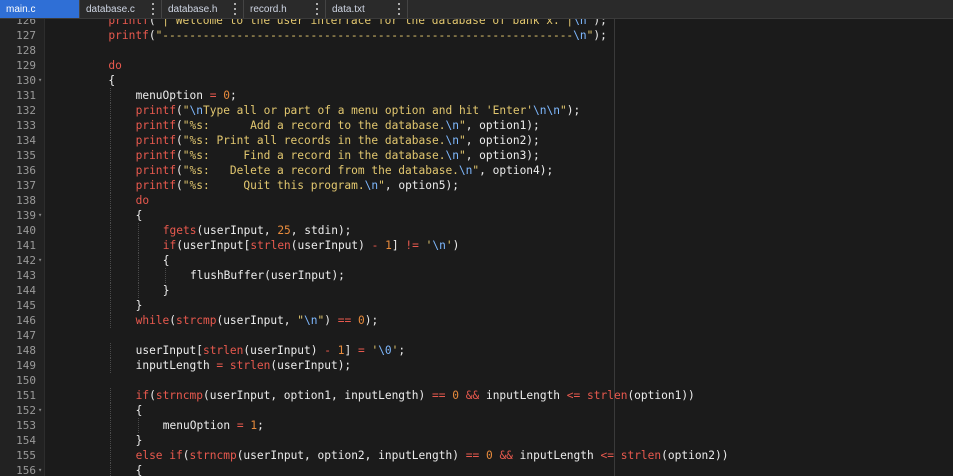  What do you see at coordinates (26, 125) in the screenshot?
I see `line-number: 133` at bounding box center [26, 125].